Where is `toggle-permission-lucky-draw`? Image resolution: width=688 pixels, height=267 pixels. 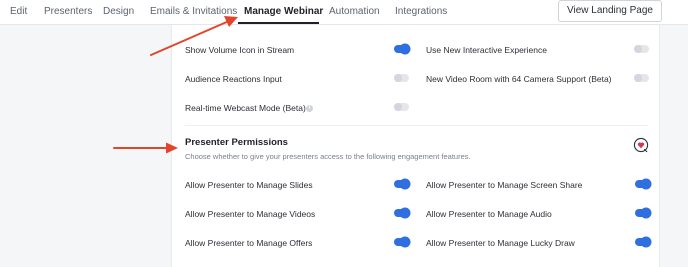 toggle-permission-lucky-draw is located at coordinates (642, 242).